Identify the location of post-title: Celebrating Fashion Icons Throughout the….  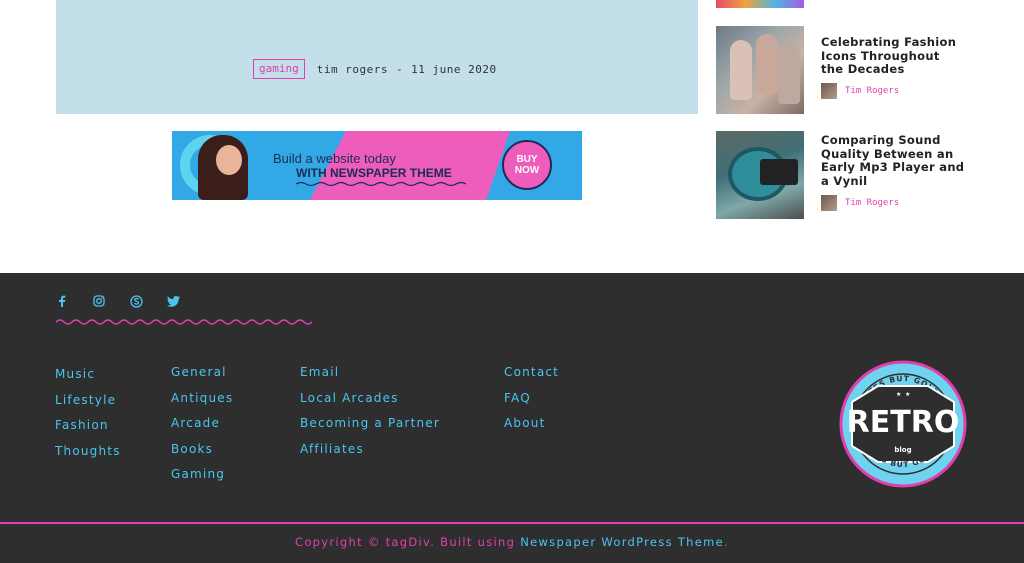
(893, 56).